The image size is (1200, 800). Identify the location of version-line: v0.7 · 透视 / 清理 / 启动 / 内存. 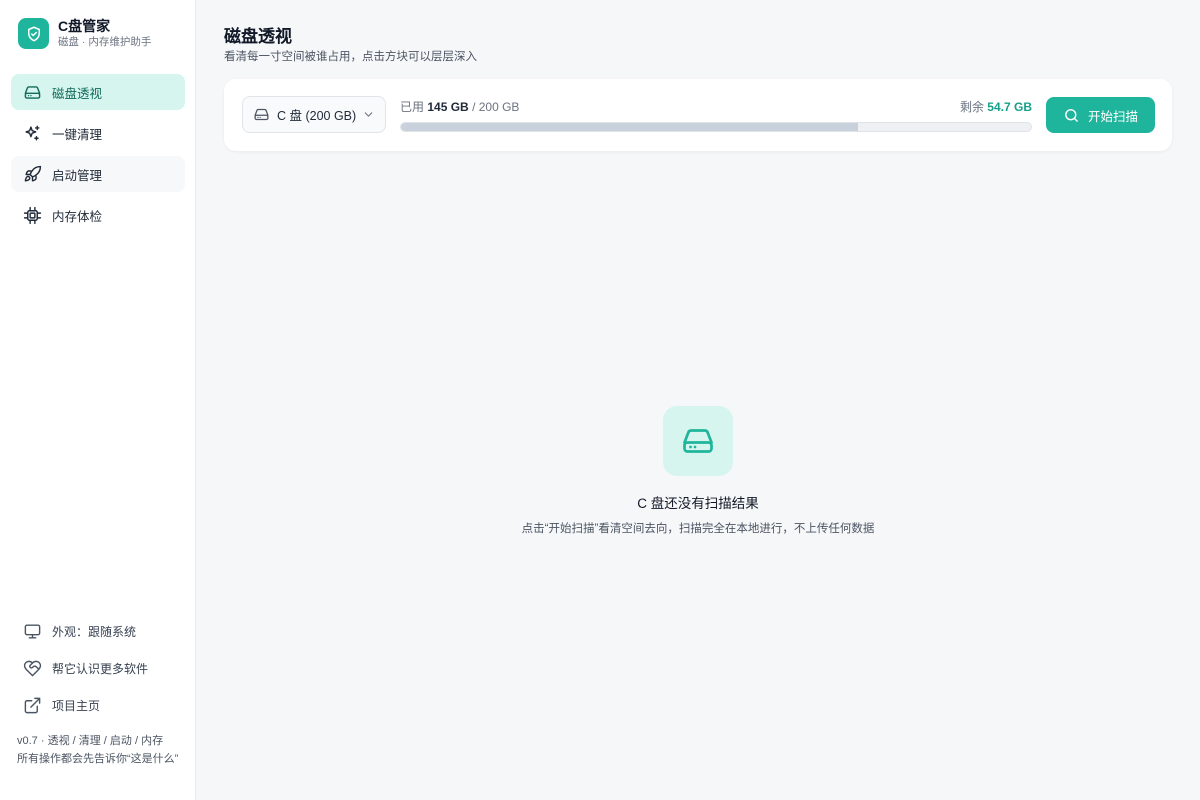
(90, 741).